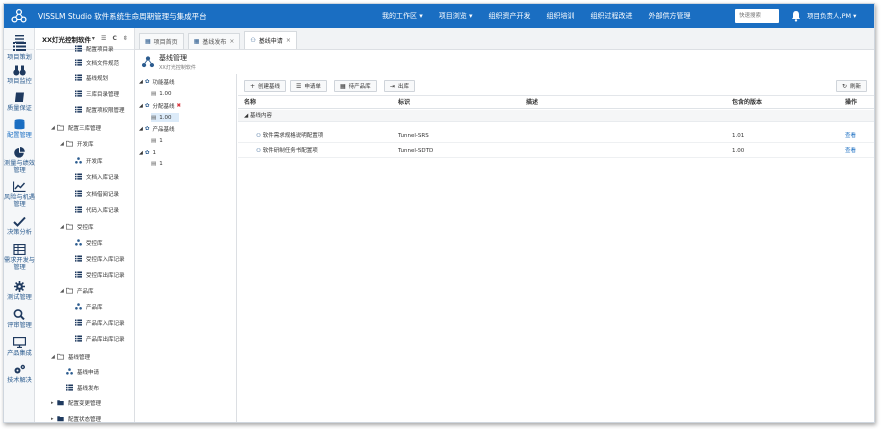 This screenshot has height=429, width=881. What do you see at coordinates (561, 16) in the screenshot?
I see `nav-org-training: 组织培训` at bounding box center [561, 16].